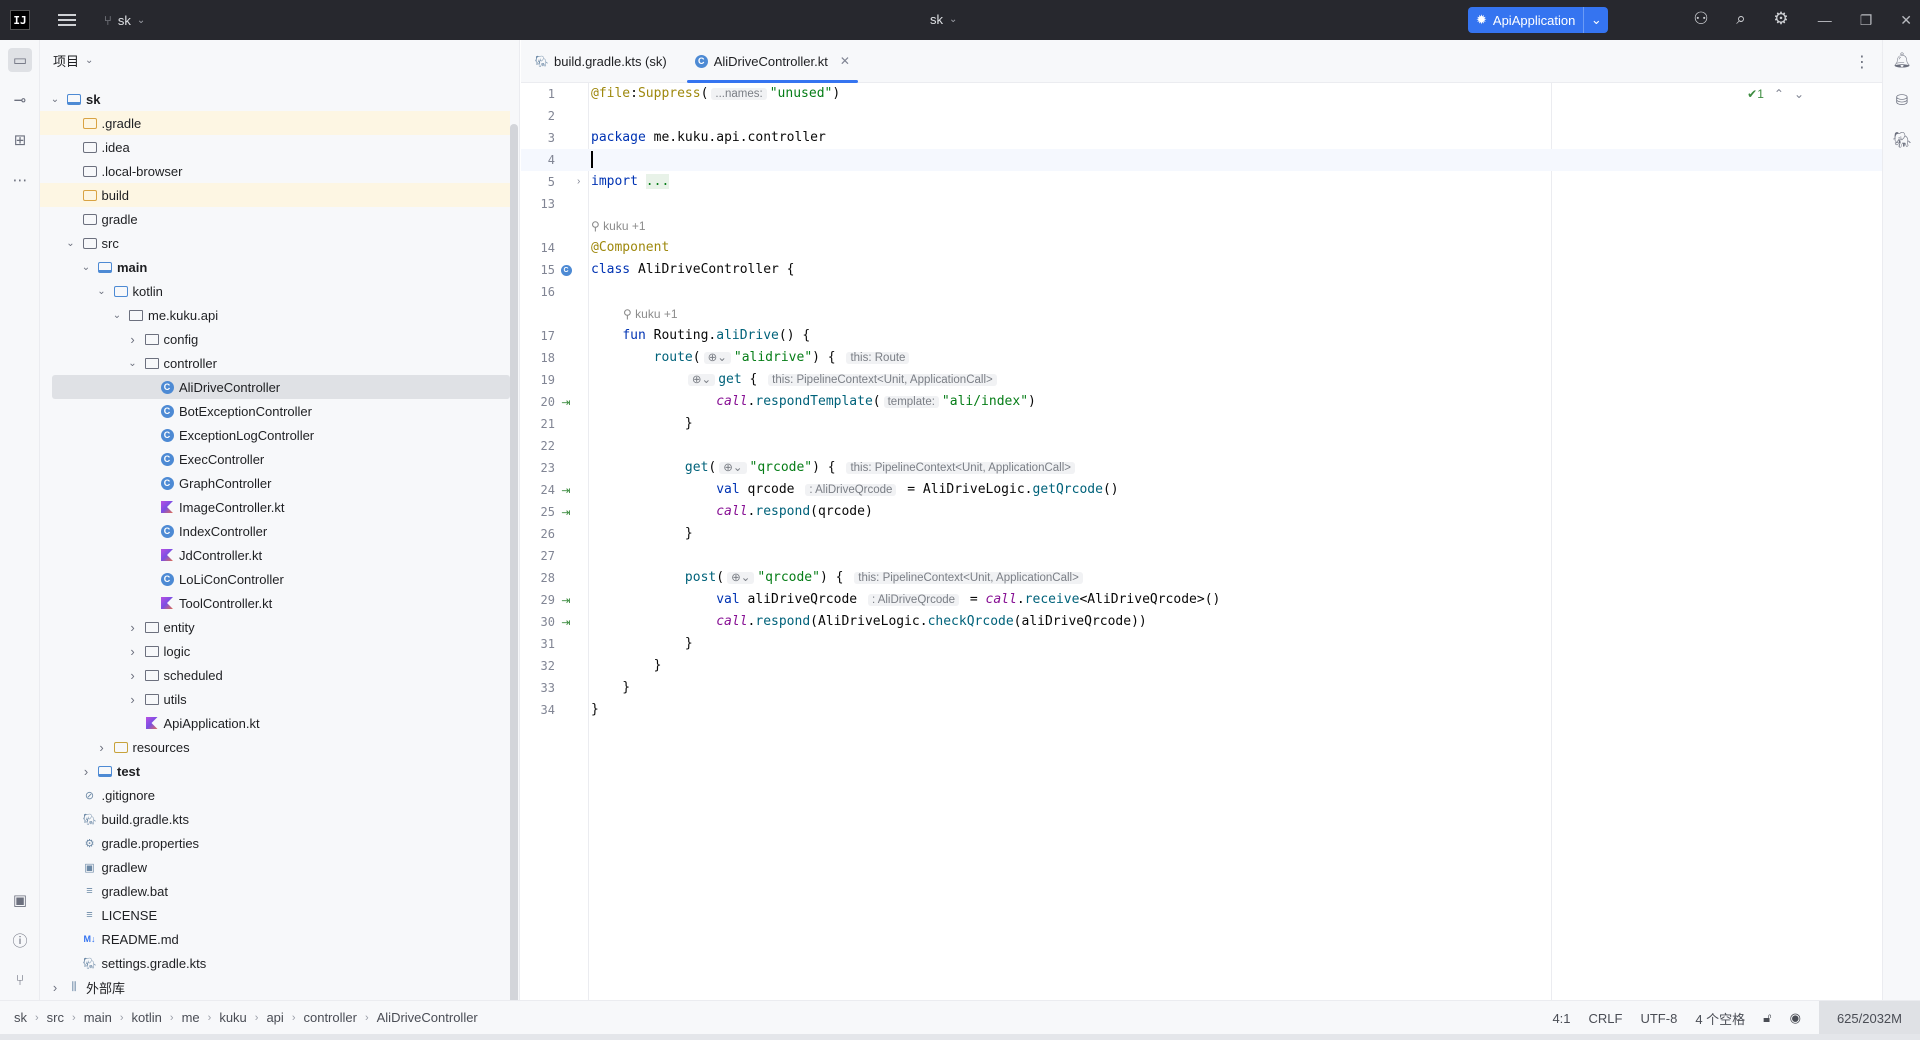 This screenshot has width=1920, height=1040. Describe the element at coordinates (1902, 100) in the screenshot. I see `database-icon: ⛁` at that location.